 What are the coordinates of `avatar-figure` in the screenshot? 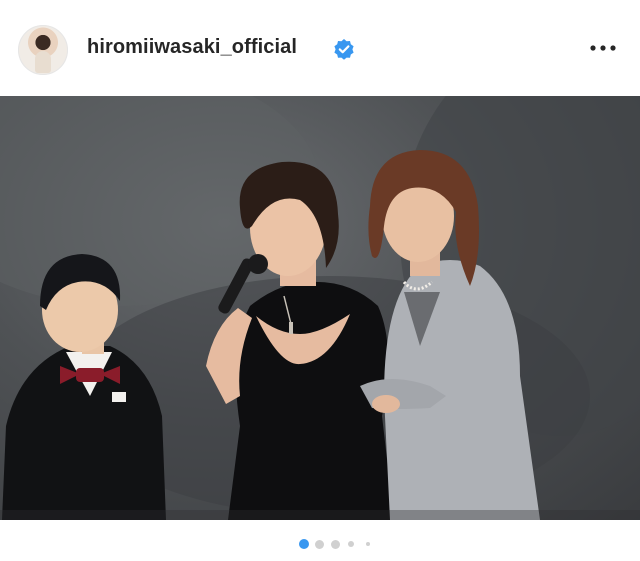 It's located at (43, 62).